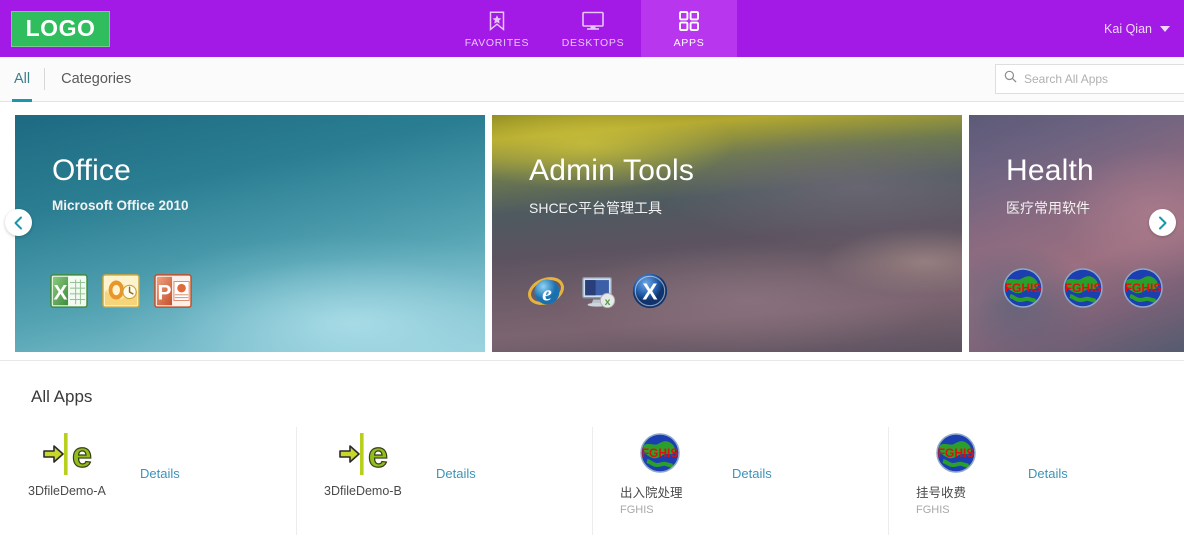 The image size is (1184, 550). Describe the element at coordinates (363, 491) in the screenshot. I see `app-name: 3DfileDemo-B` at that location.